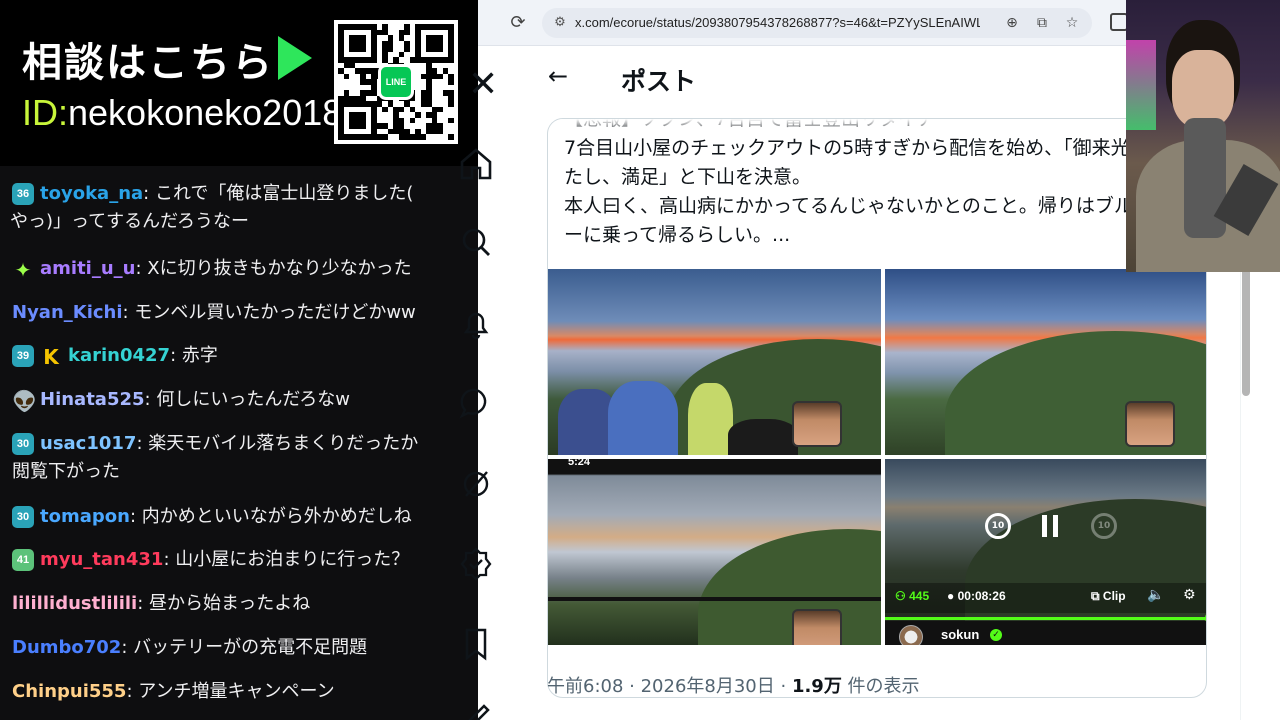  I want to click on line-logo: LINE, so click(396, 82).